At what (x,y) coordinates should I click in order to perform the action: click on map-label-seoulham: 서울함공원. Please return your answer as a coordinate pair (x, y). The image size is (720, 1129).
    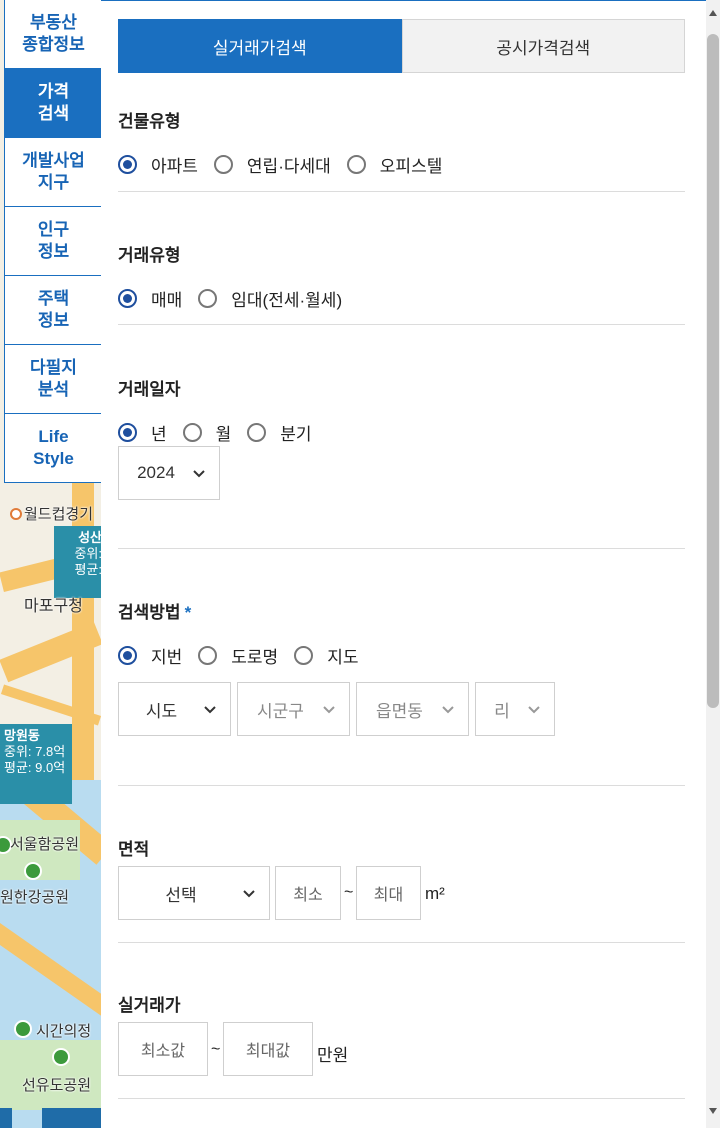
    Looking at the image, I should click on (45, 844).